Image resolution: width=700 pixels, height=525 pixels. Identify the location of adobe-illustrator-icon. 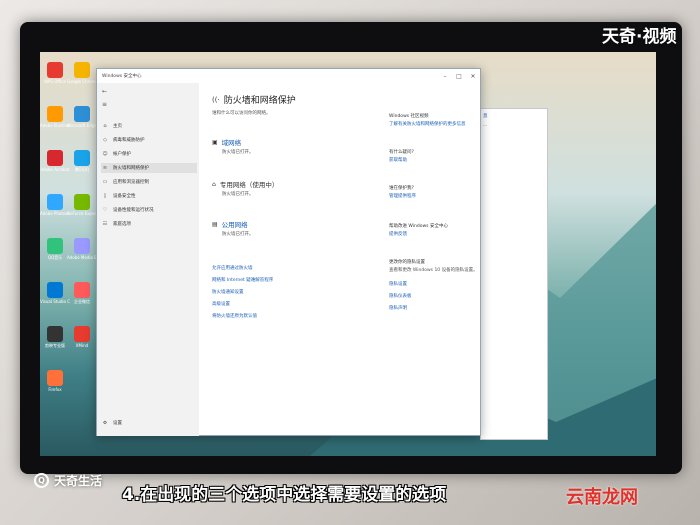
(55, 114).